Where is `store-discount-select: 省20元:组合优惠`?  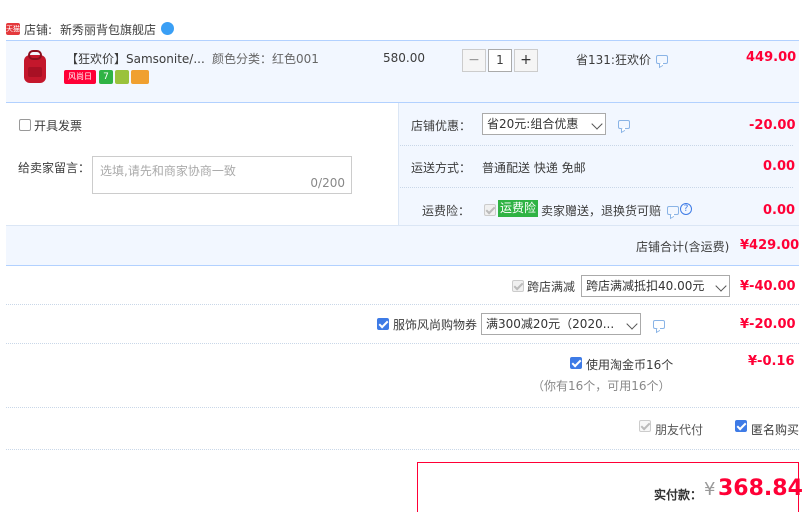 store-discount-select: 省20元:组合优惠 is located at coordinates (544, 124).